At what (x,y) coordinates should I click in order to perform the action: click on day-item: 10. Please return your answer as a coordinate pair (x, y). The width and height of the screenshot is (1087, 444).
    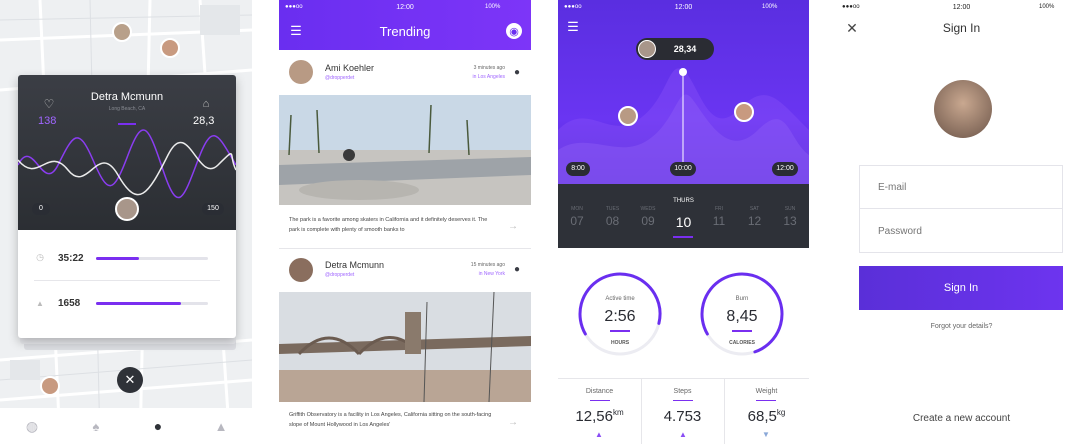
    Looking at the image, I should click on (684, 221).